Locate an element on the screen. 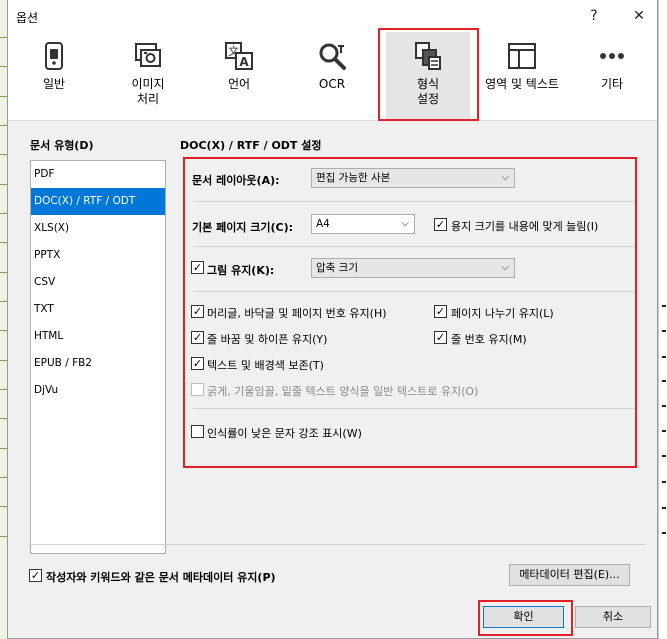 The image size is (667, 639). language-icon: 文 A is located at coordinates (239, 56).